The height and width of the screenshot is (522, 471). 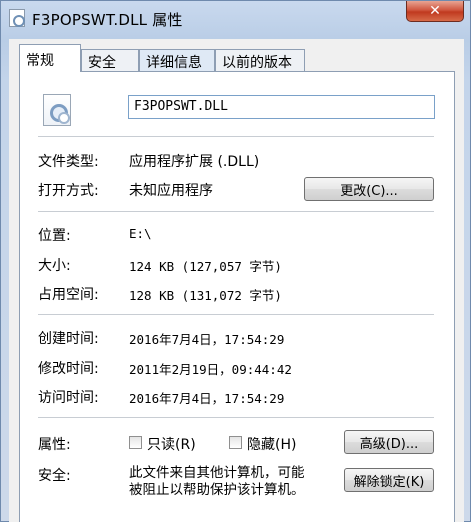 What do you see at coordinates (205, 295) in the screenshot?
I see `size-on-disk-value: 128 KB (131,072 字节)` at bounding box center [205, 295].